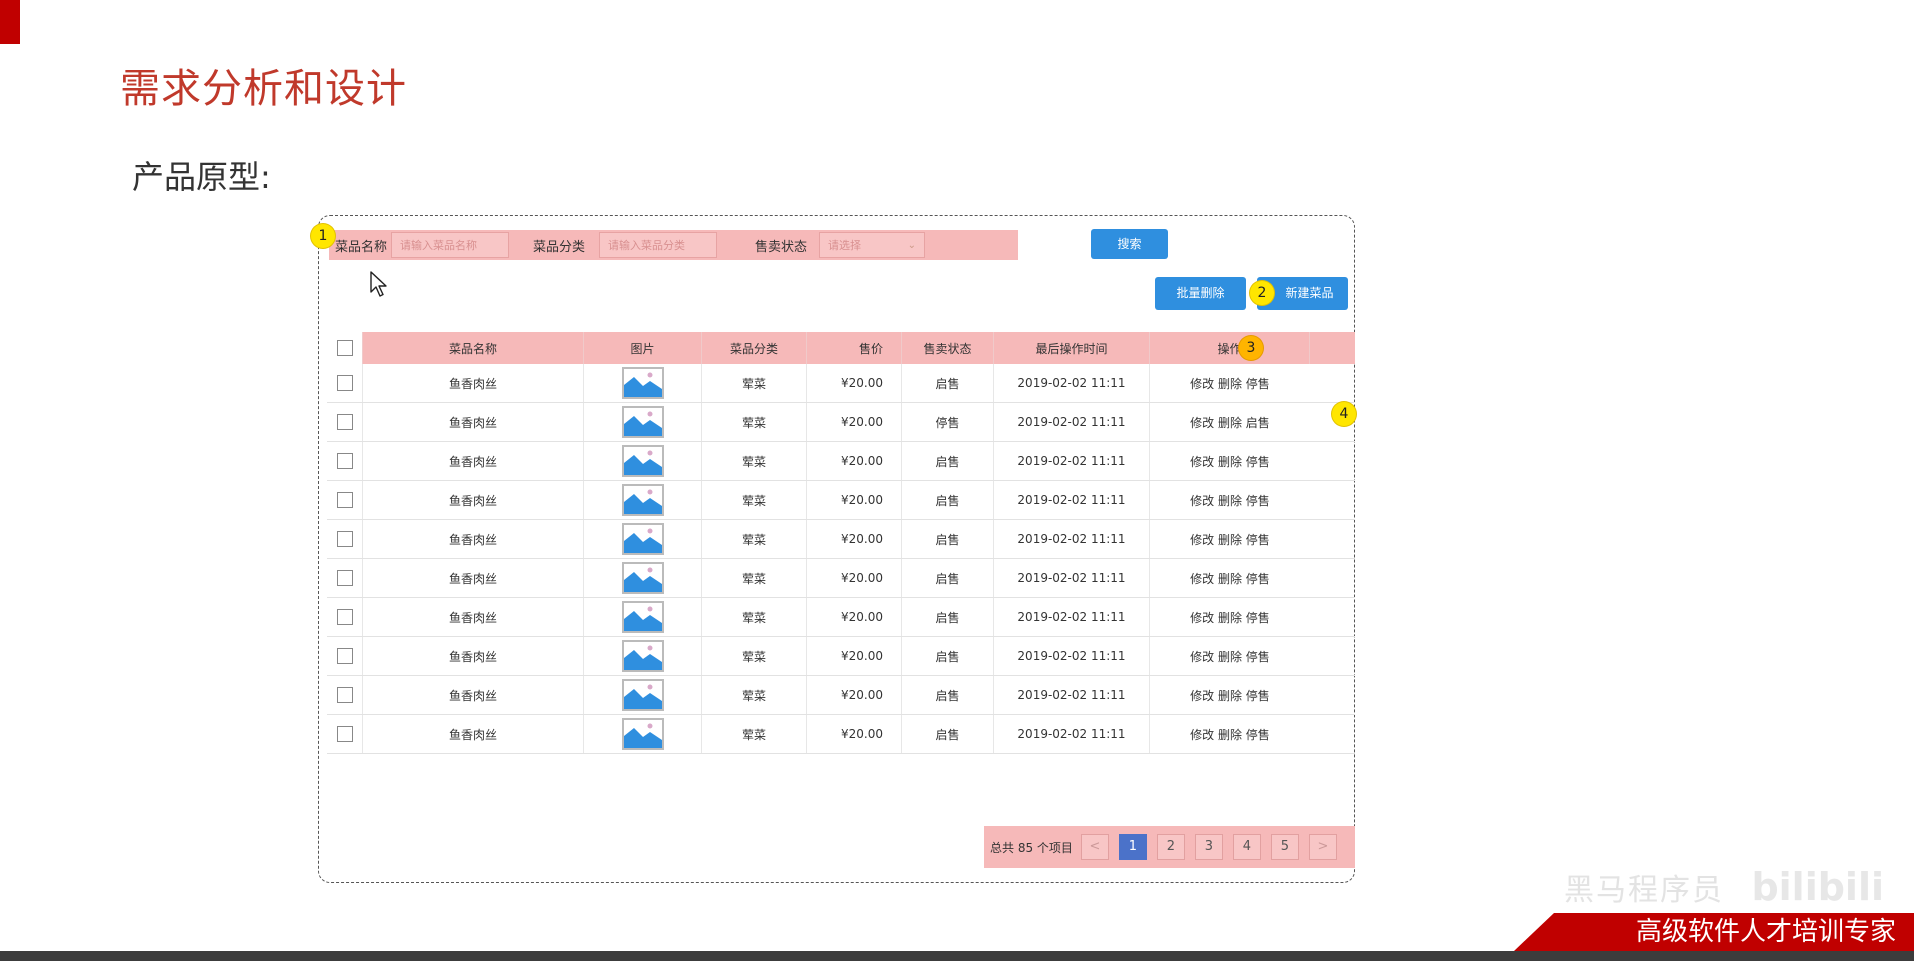 This screenshot has height=961, width=1914. Describe the element at coordinates (781, 247) in the screenshot. I see `sale-status-label: 售卖状态` at that location.